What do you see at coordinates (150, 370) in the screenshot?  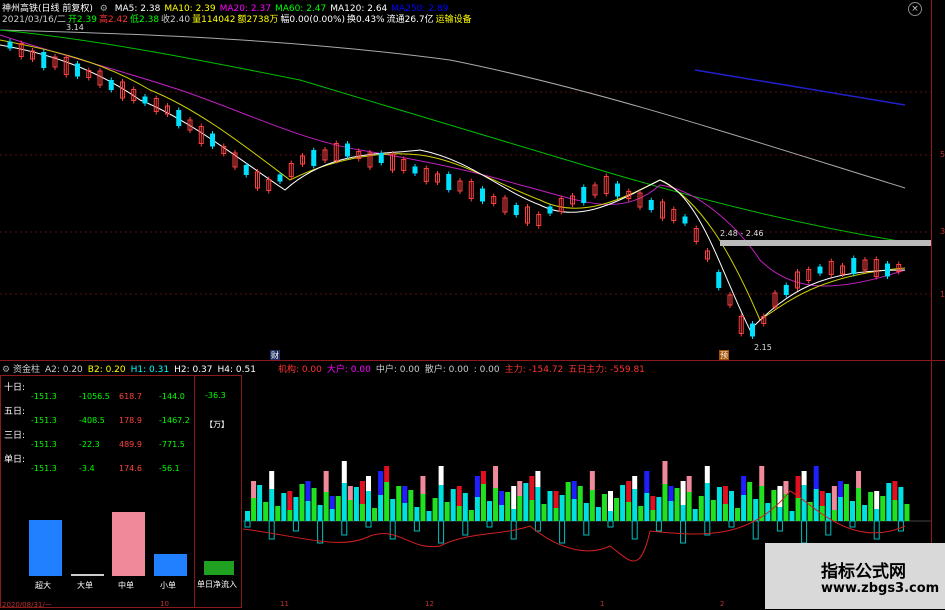 I see `indicator-value: H1: 0.31` at bounding box center [150, 370].